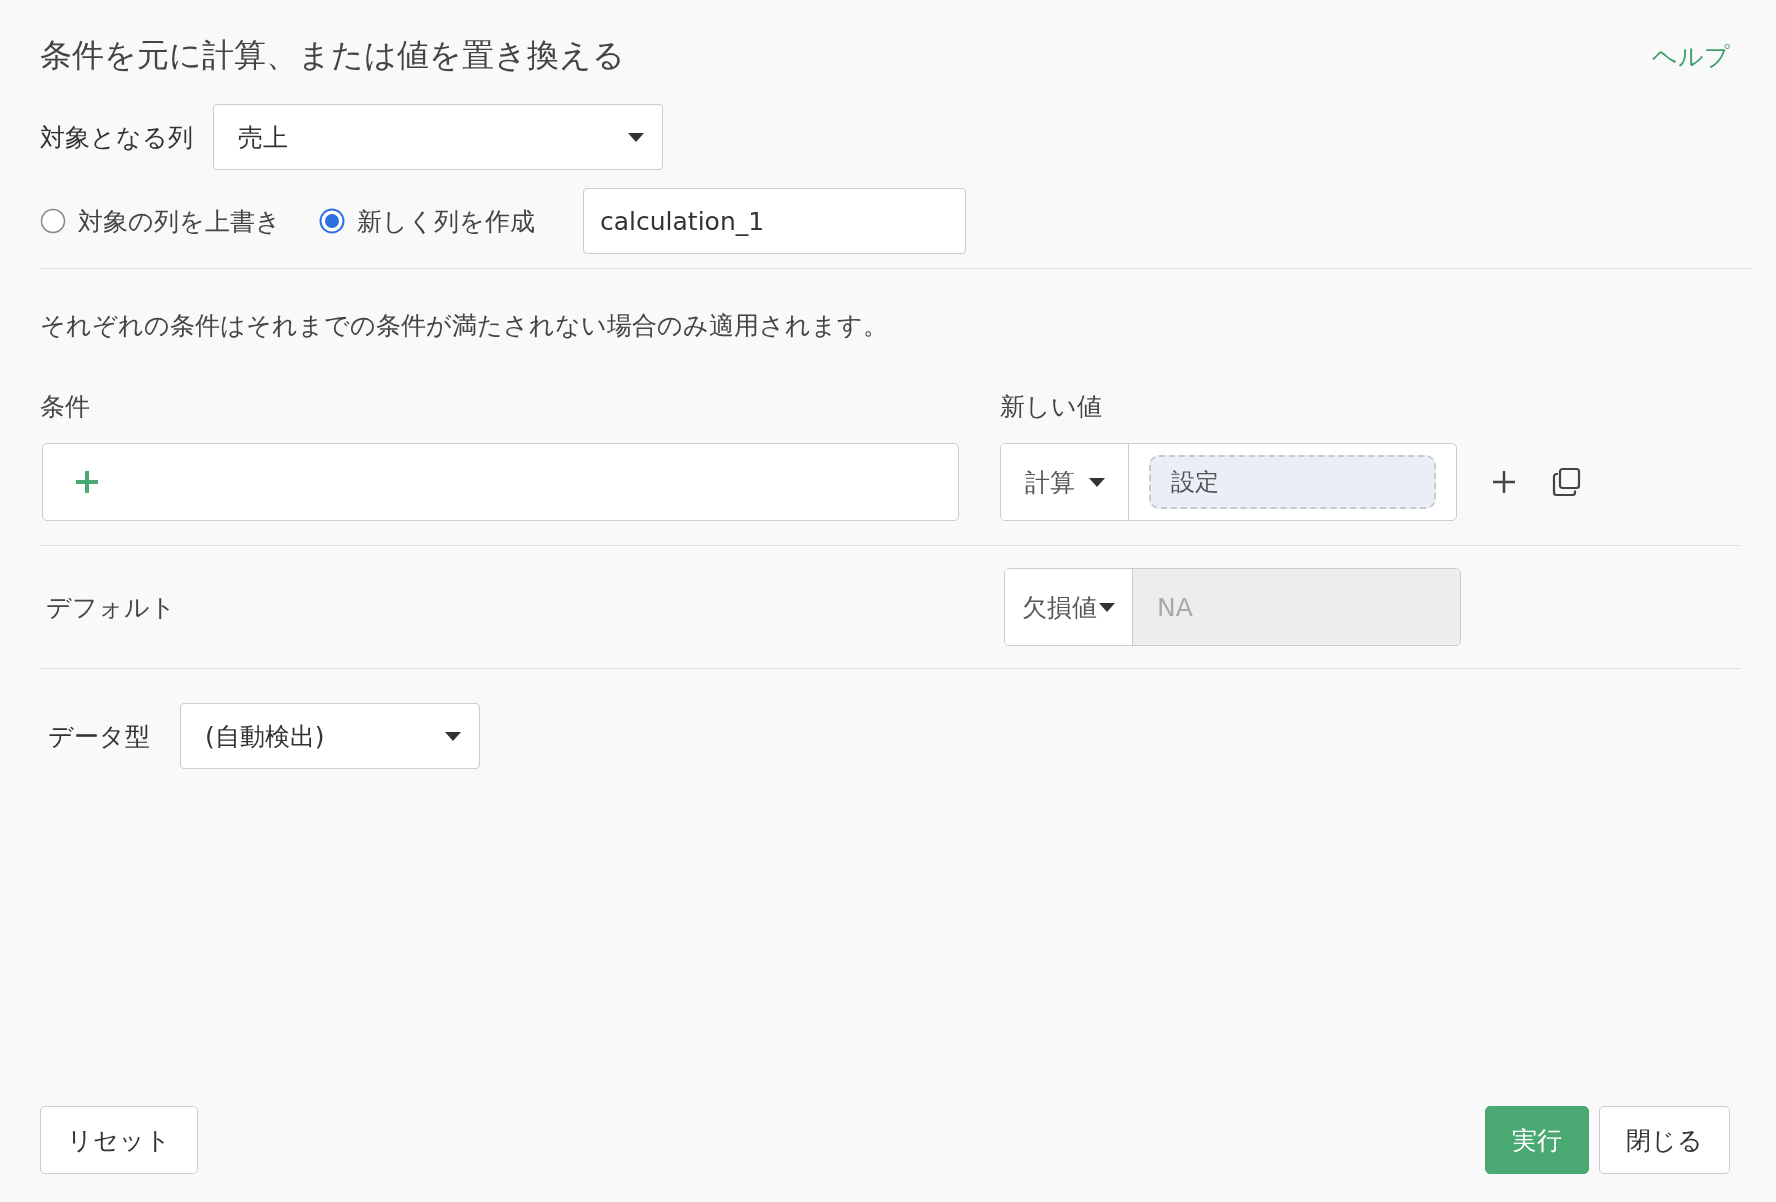  What do you see at coordinates (500, 482) in the screenshot?
I see `condition-field` at bounding box center [500, 482].